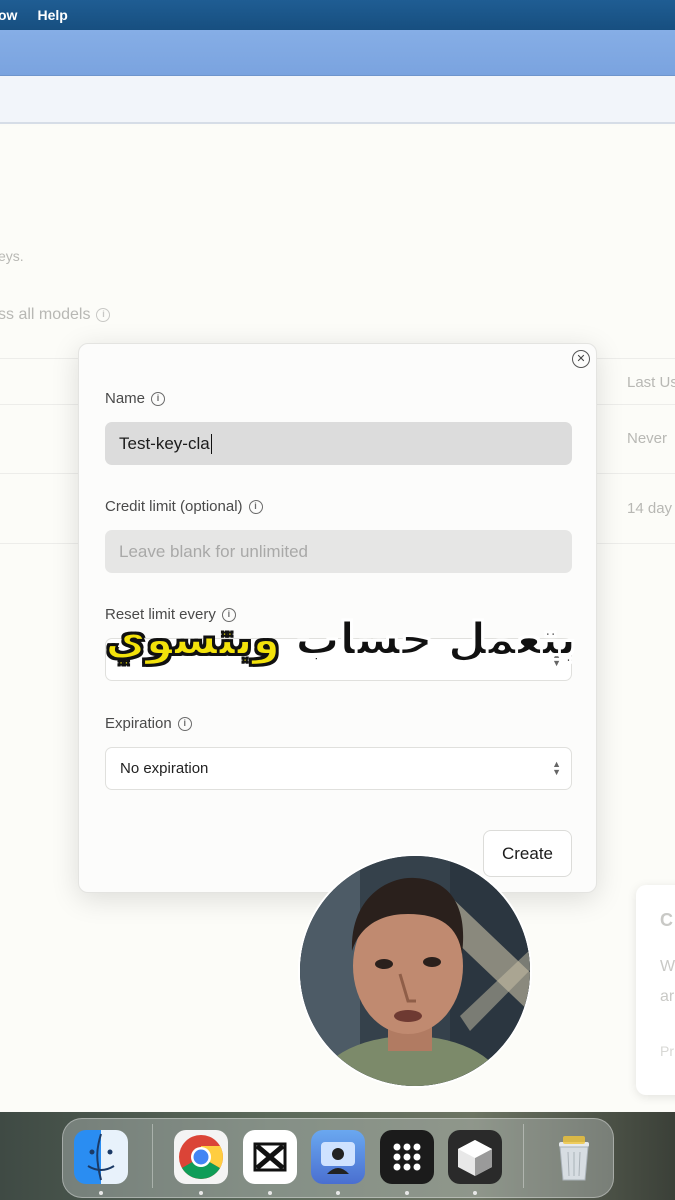 This screenshot has height=1200, width=675. I want to click on create-button: Create, so click(527, 853).